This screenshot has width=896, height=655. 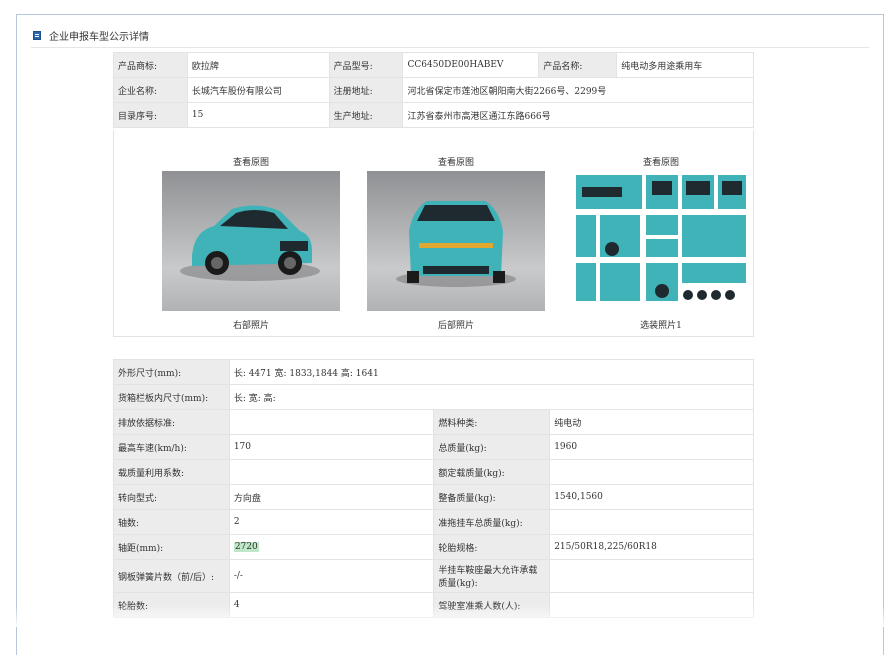 I want to click on bottom-fade, so click(x=448, y=616).